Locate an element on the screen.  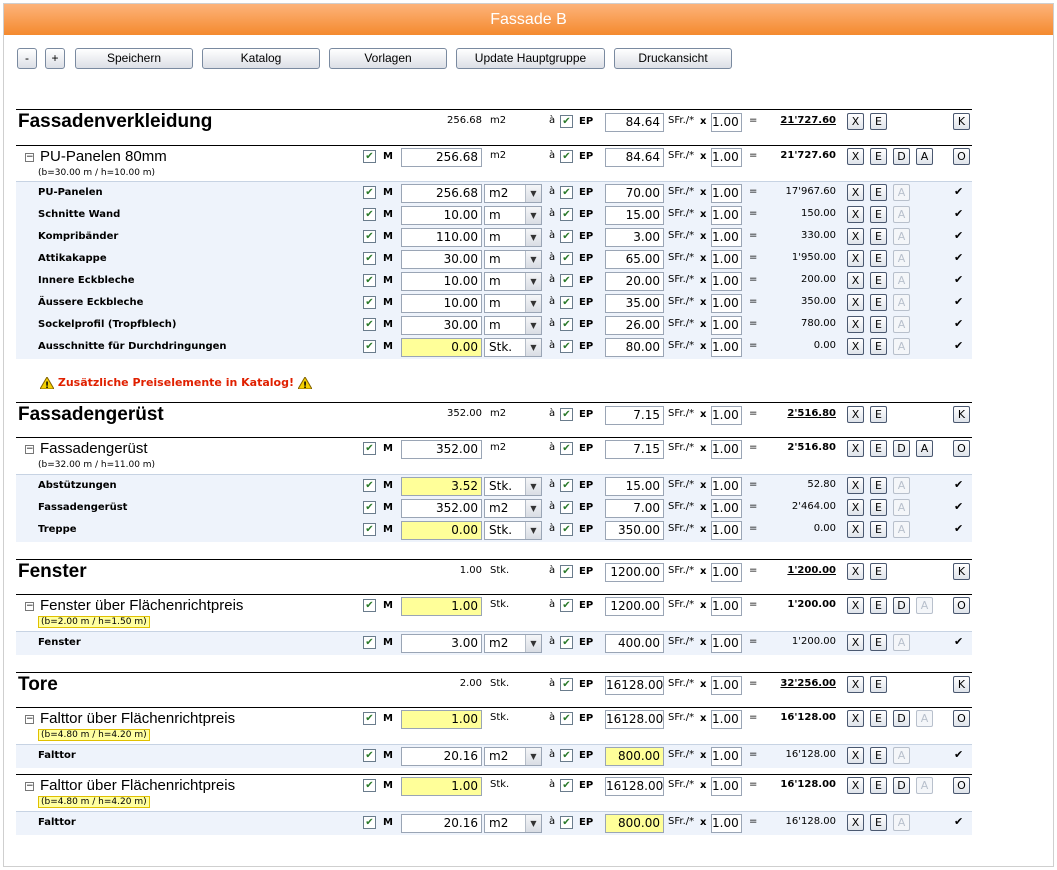
unit-price-input: 16128.00 is located at coordinates (634, 786).